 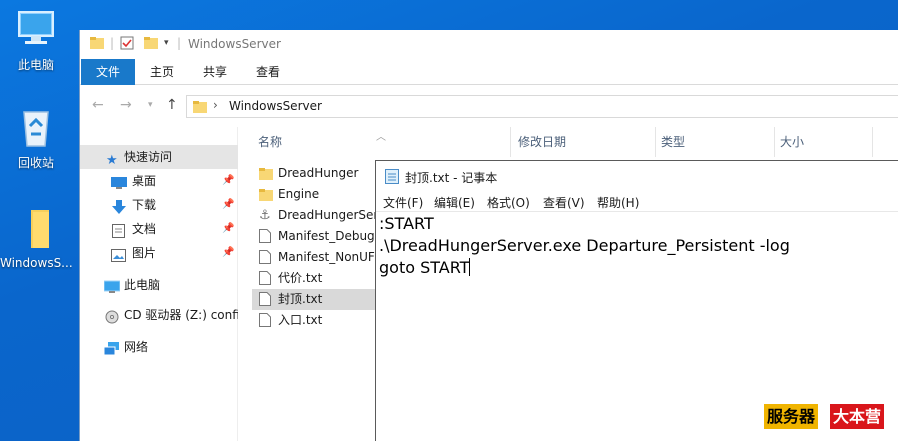 I want to click on file-name: 代价.txt, so click(x=300, y=278).